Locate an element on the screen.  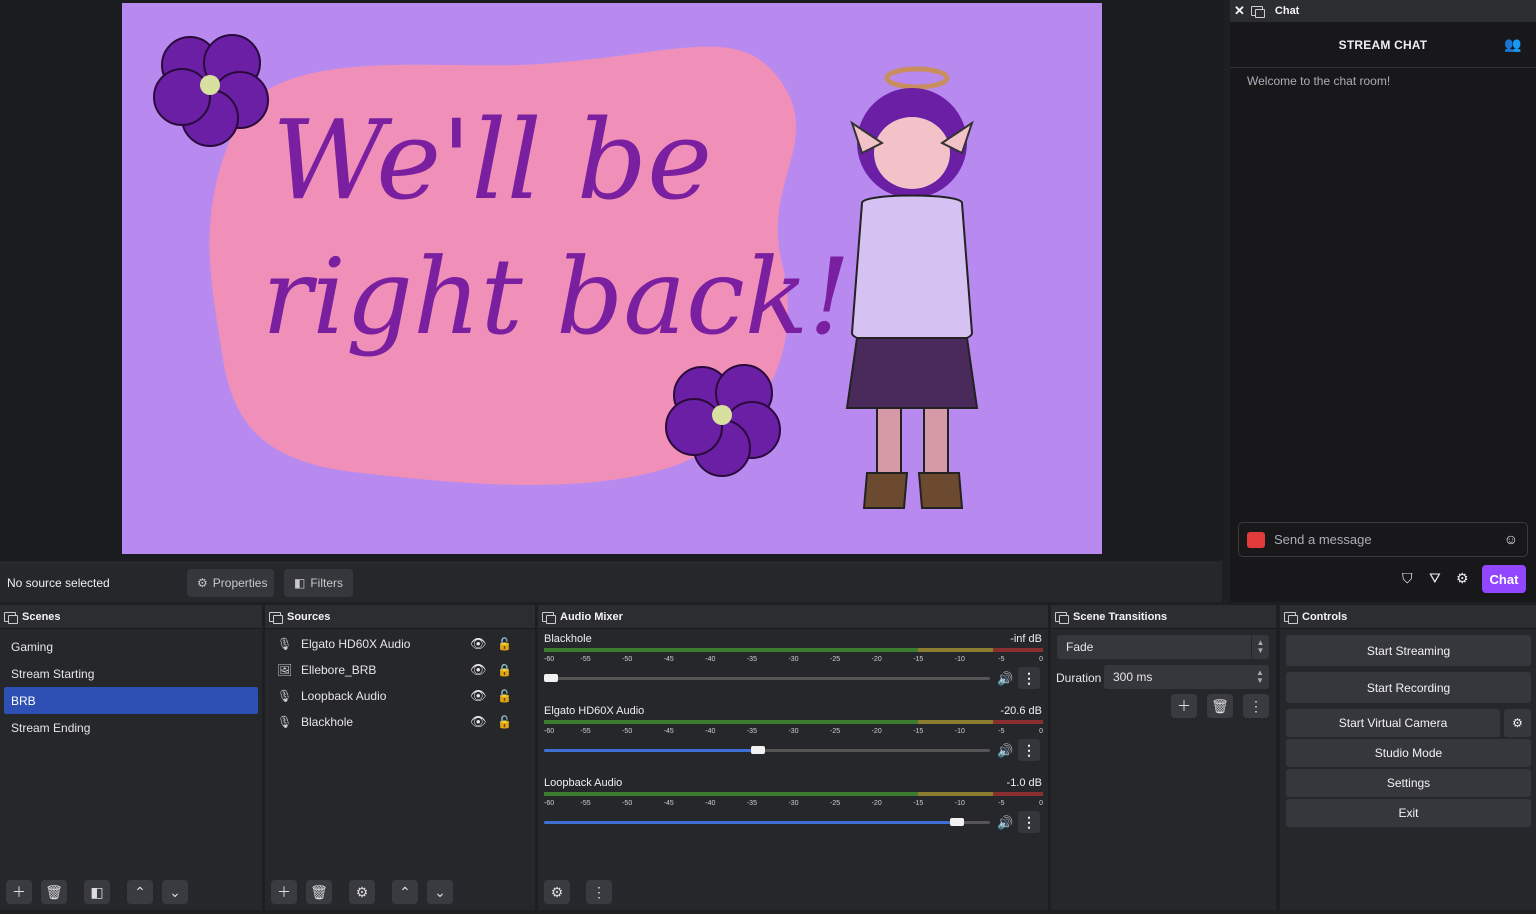
channel-name: Blackhole is located at coordinates (568, 639).